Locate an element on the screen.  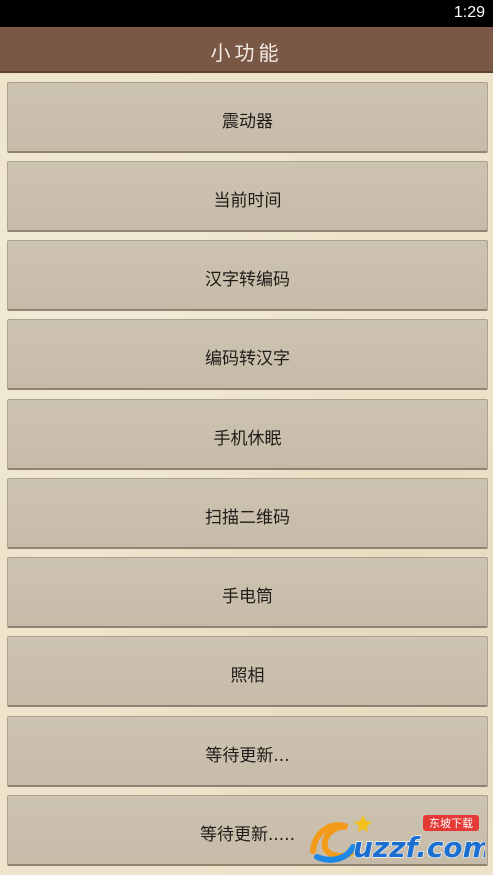
menu-item-label: 手电筒 is located at coordinates (247, 597).